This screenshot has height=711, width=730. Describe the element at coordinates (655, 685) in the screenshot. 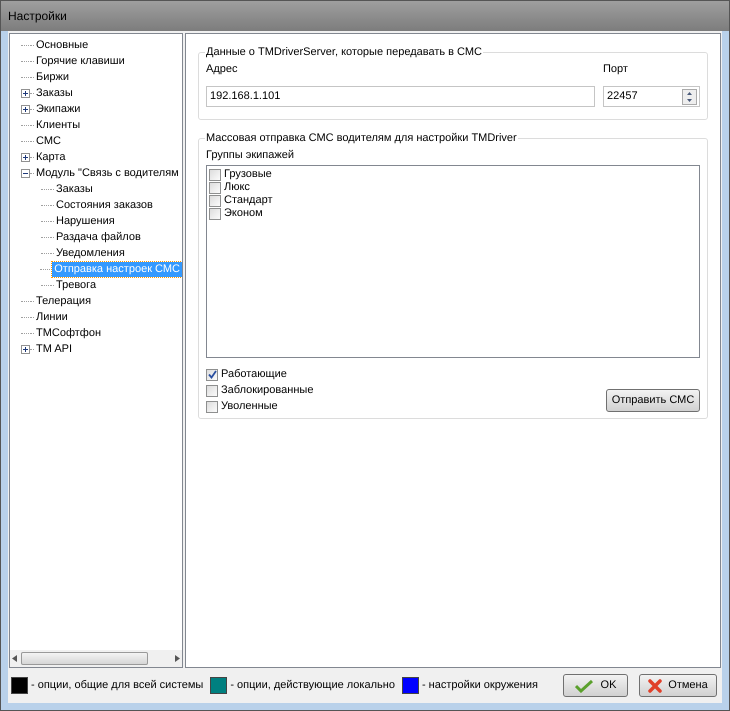

I see `close-icon` at that location.